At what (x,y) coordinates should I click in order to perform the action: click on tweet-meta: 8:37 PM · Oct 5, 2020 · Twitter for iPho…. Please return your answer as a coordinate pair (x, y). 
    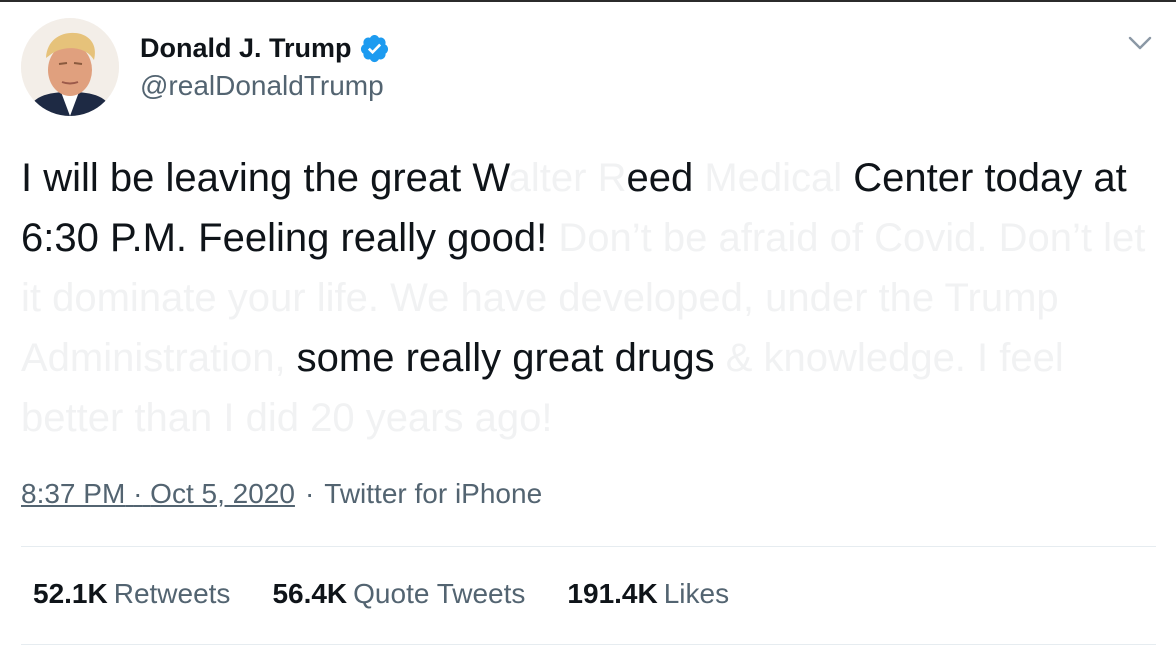
    Looking at the image, I should click on (281, 494).